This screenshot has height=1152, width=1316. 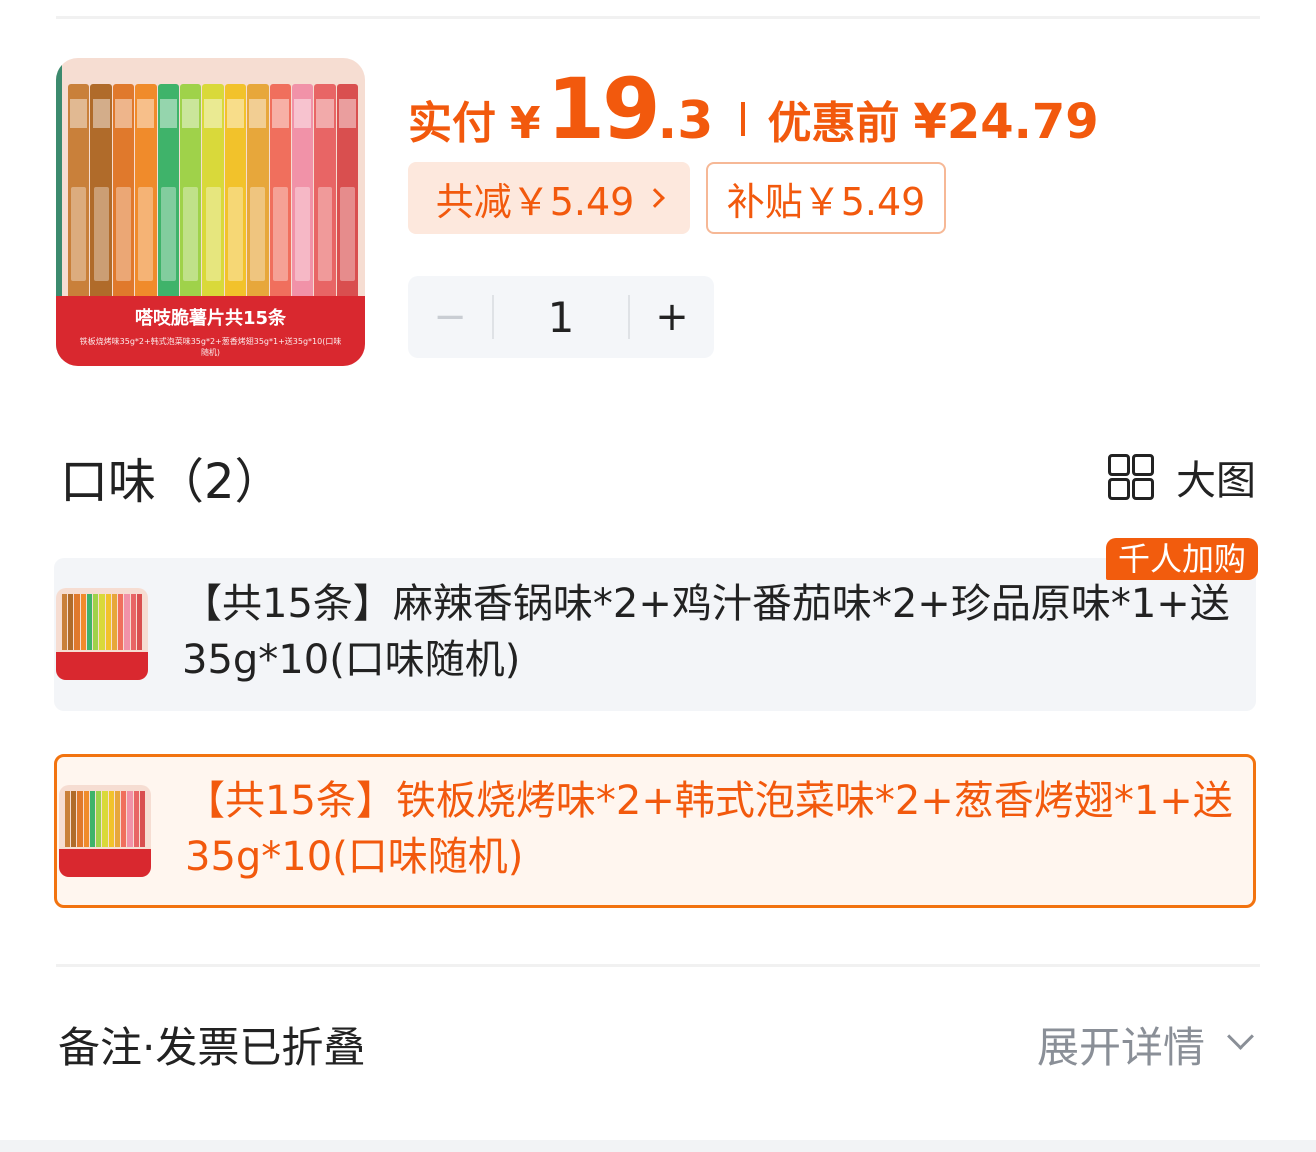 I want to click on total-discount-chip: 共减￥5.49, so click(x=549, y=198).